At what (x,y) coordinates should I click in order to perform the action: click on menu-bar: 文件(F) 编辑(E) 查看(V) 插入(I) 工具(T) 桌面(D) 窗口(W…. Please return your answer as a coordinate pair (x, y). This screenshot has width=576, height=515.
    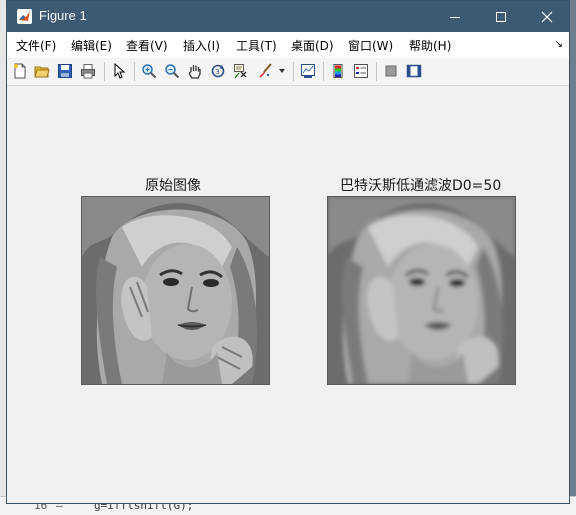
    Looking at the image, I should click on (288, 45).